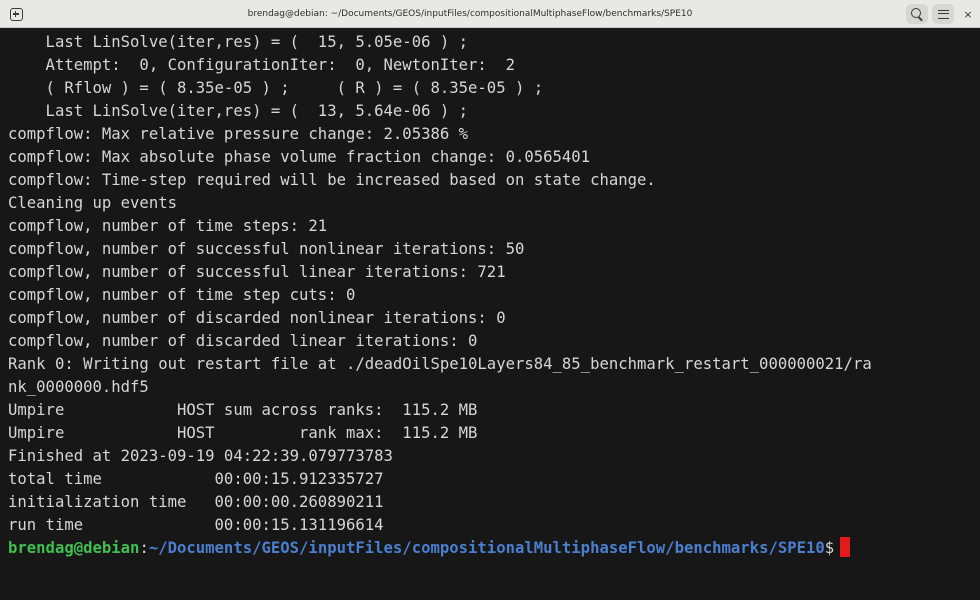 Image resolution: width=980 pixels, height=600 pixels. I want to click on output-line: Umpire HOST rank max: 115.2 MB, so click(243, 433).